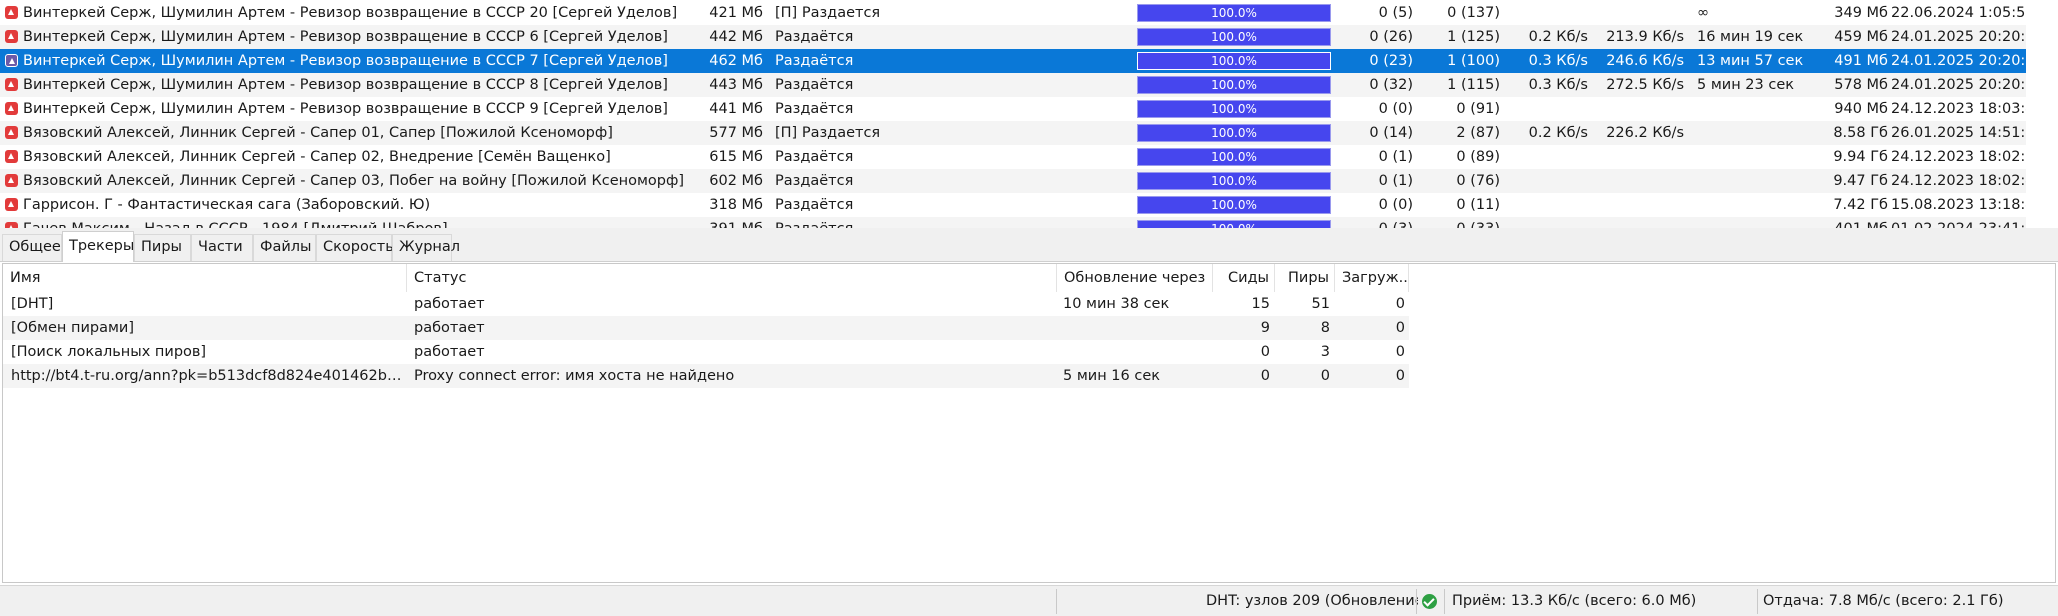  Describe the element at coordinates (284, 247) in the screenshot. I see `tab-files: Файлы` at that location.